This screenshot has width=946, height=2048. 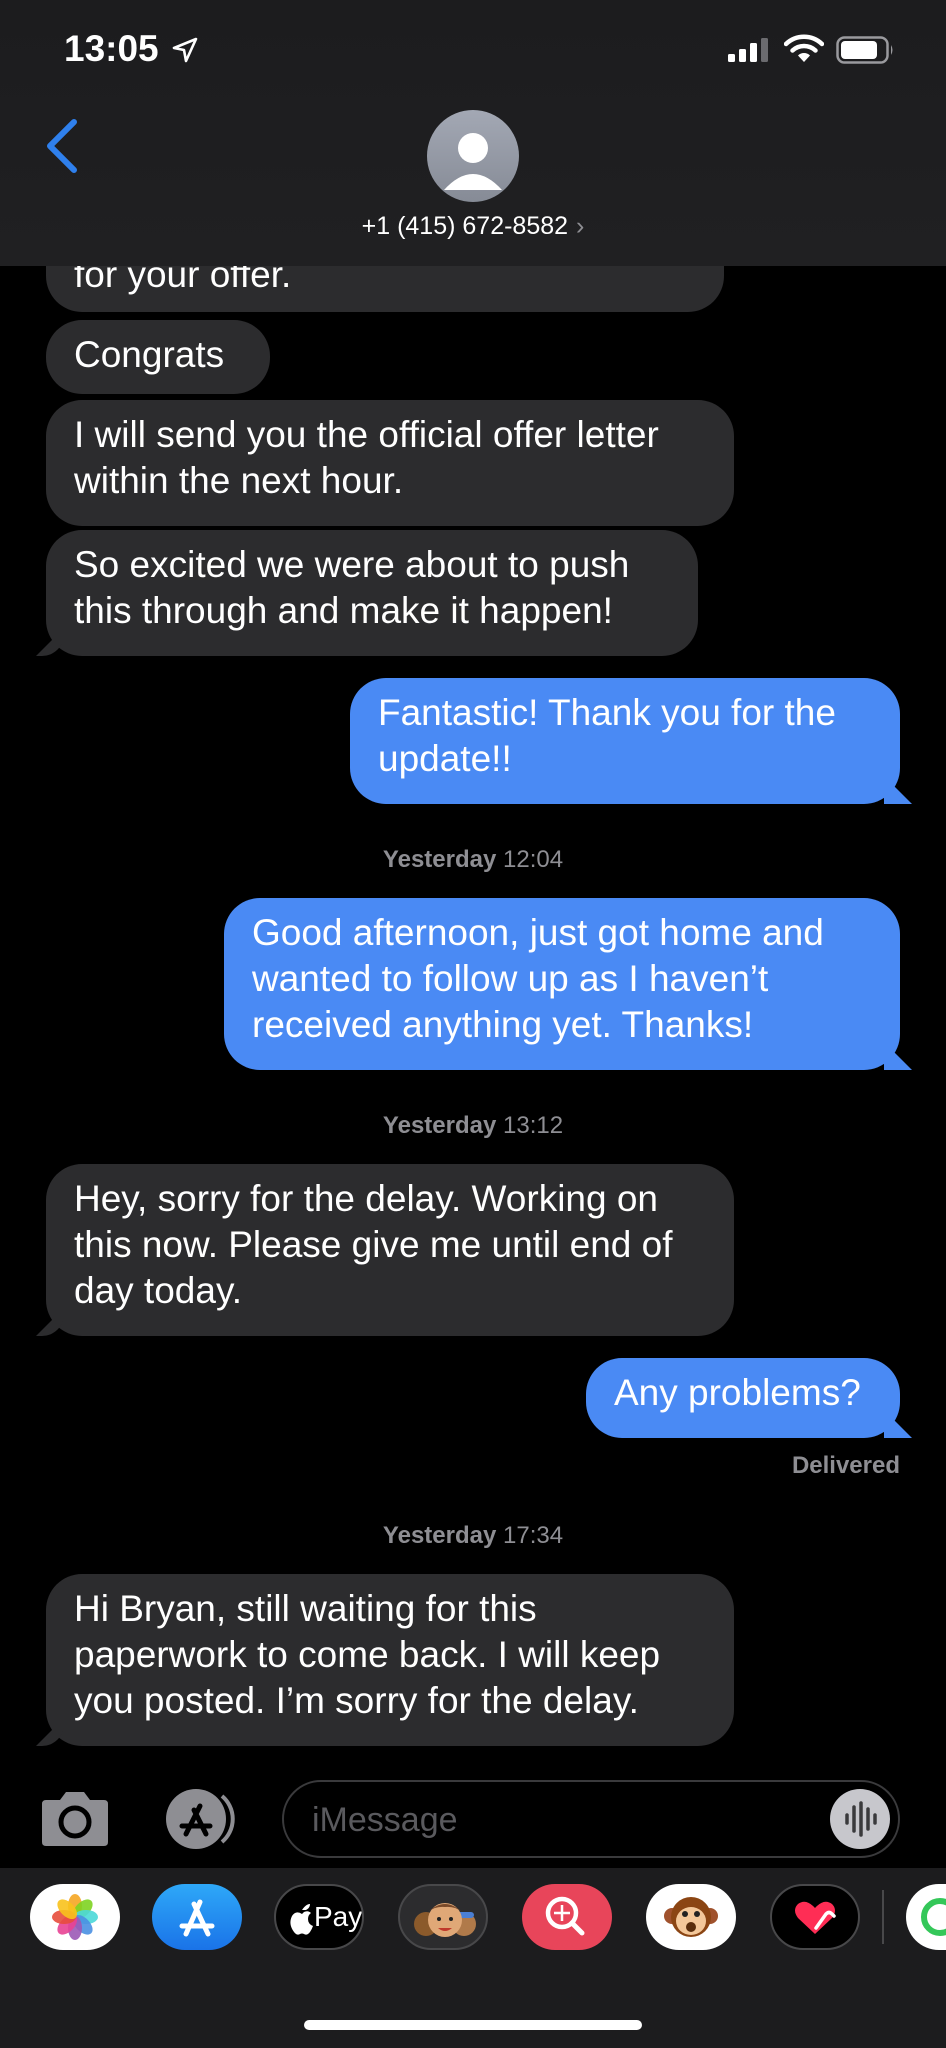 What do you see at coordinates (883, 1917) in the screenshot?
I see `drawer-divider` at bounding box center [883, 1917].